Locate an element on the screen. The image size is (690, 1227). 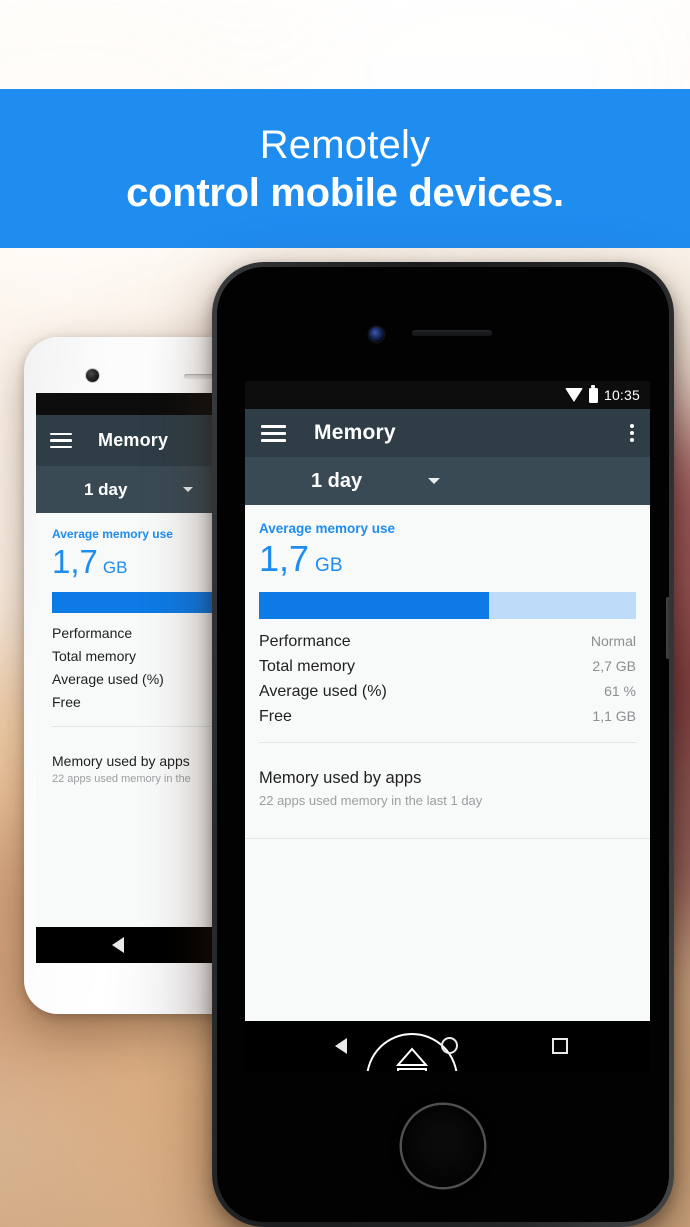
memory-progress-bar is located at coordinates (447, 605).